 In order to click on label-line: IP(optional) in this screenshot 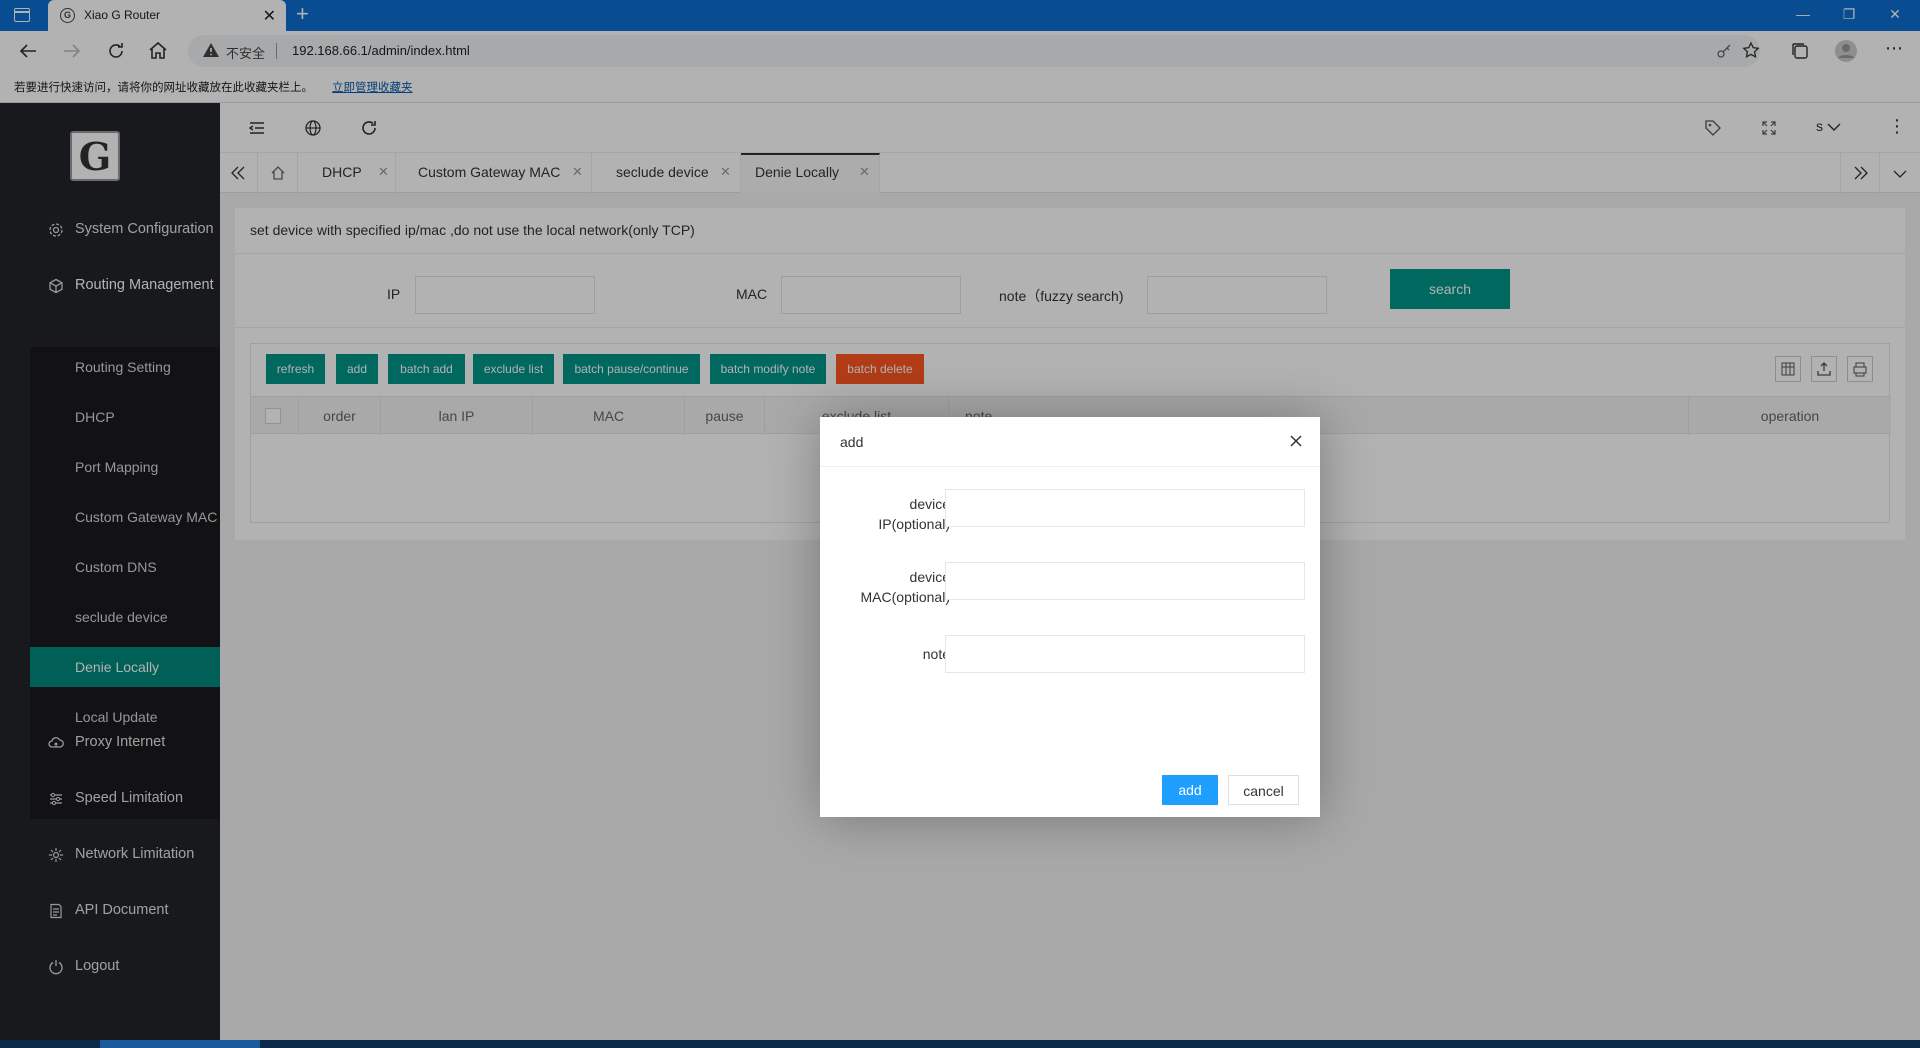, I will do `click(914, 524)`.